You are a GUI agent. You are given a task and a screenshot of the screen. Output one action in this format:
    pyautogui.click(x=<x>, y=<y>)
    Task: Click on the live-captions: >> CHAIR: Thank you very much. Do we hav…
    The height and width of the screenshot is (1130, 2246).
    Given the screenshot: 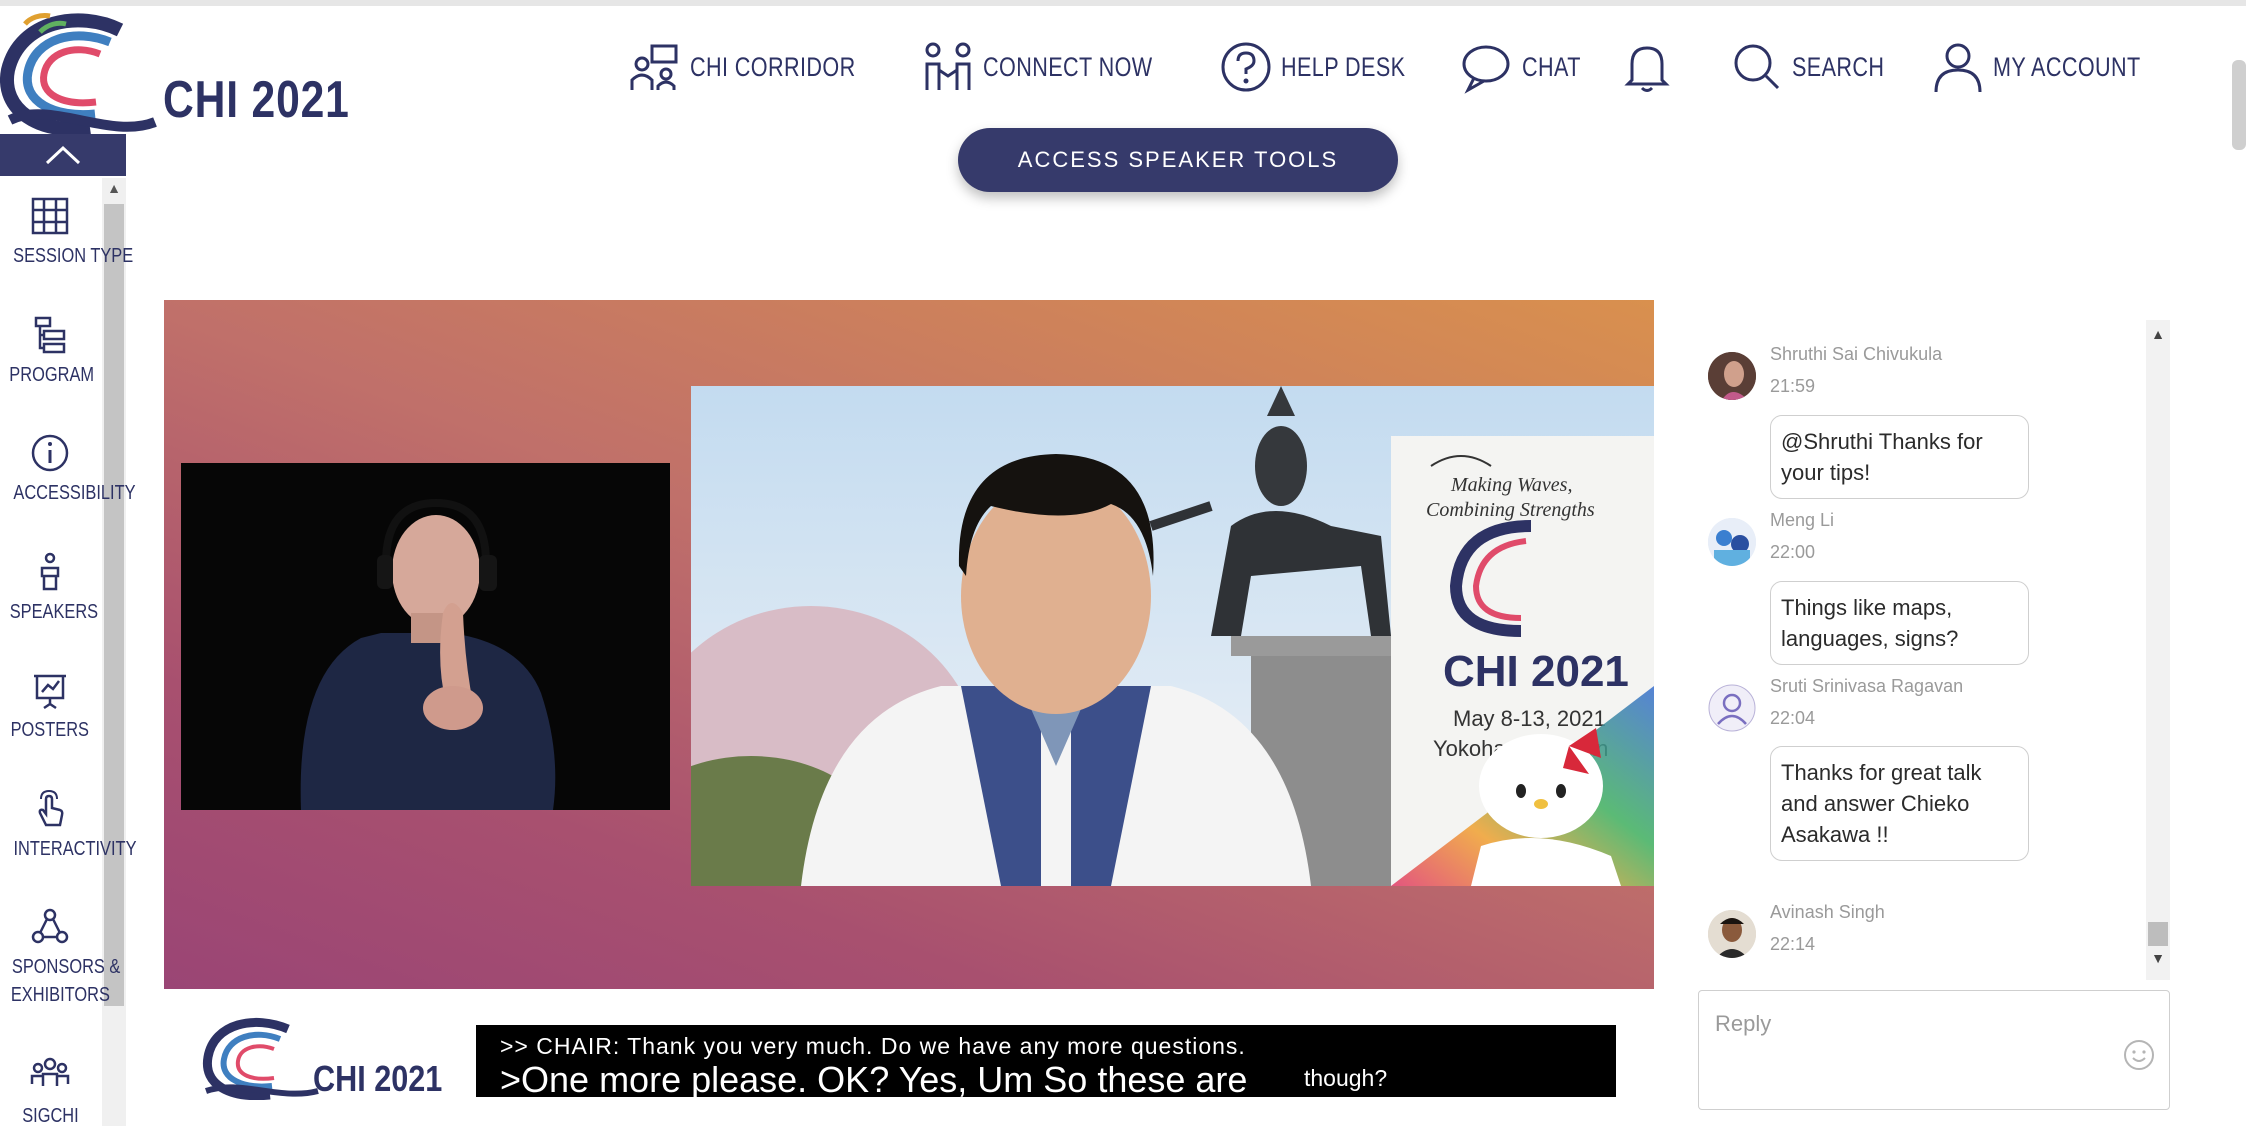 What is the action you would take?
    pyautogui.click(x=1046, y=1062)
    